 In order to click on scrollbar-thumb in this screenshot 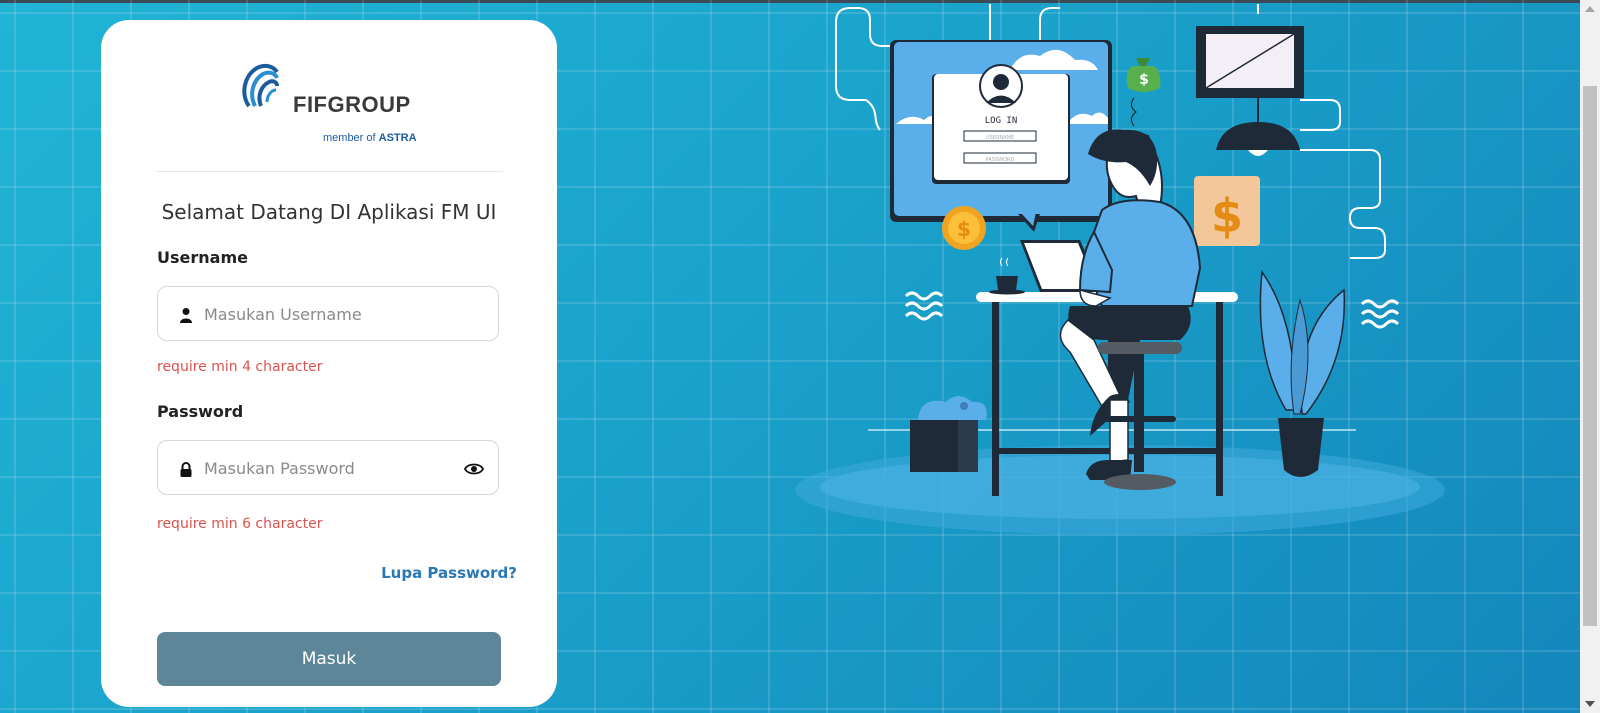, I will do `click(1590, 356)`.